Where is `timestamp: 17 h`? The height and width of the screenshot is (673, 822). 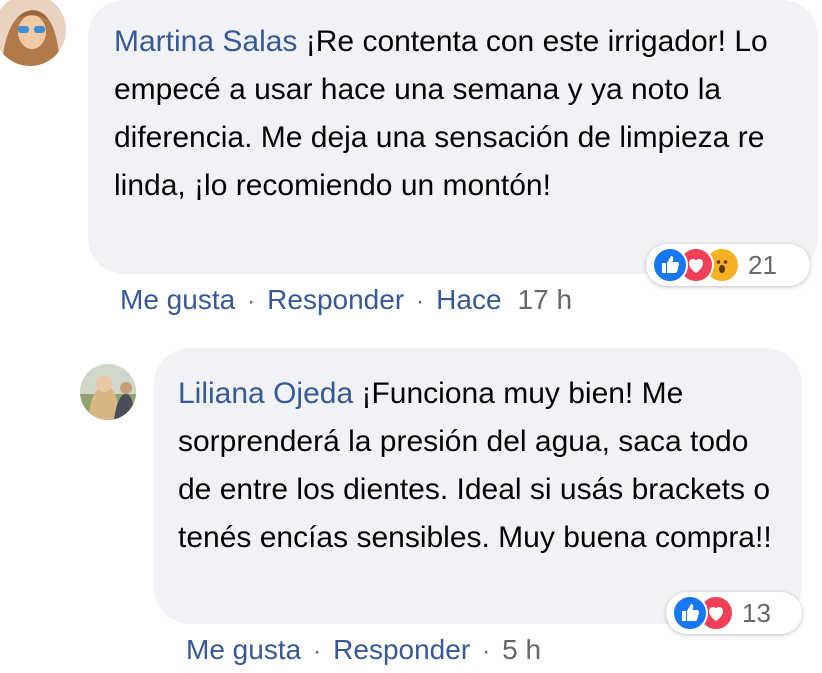
timestamp: 17 h is located at coordinates (545, 300).